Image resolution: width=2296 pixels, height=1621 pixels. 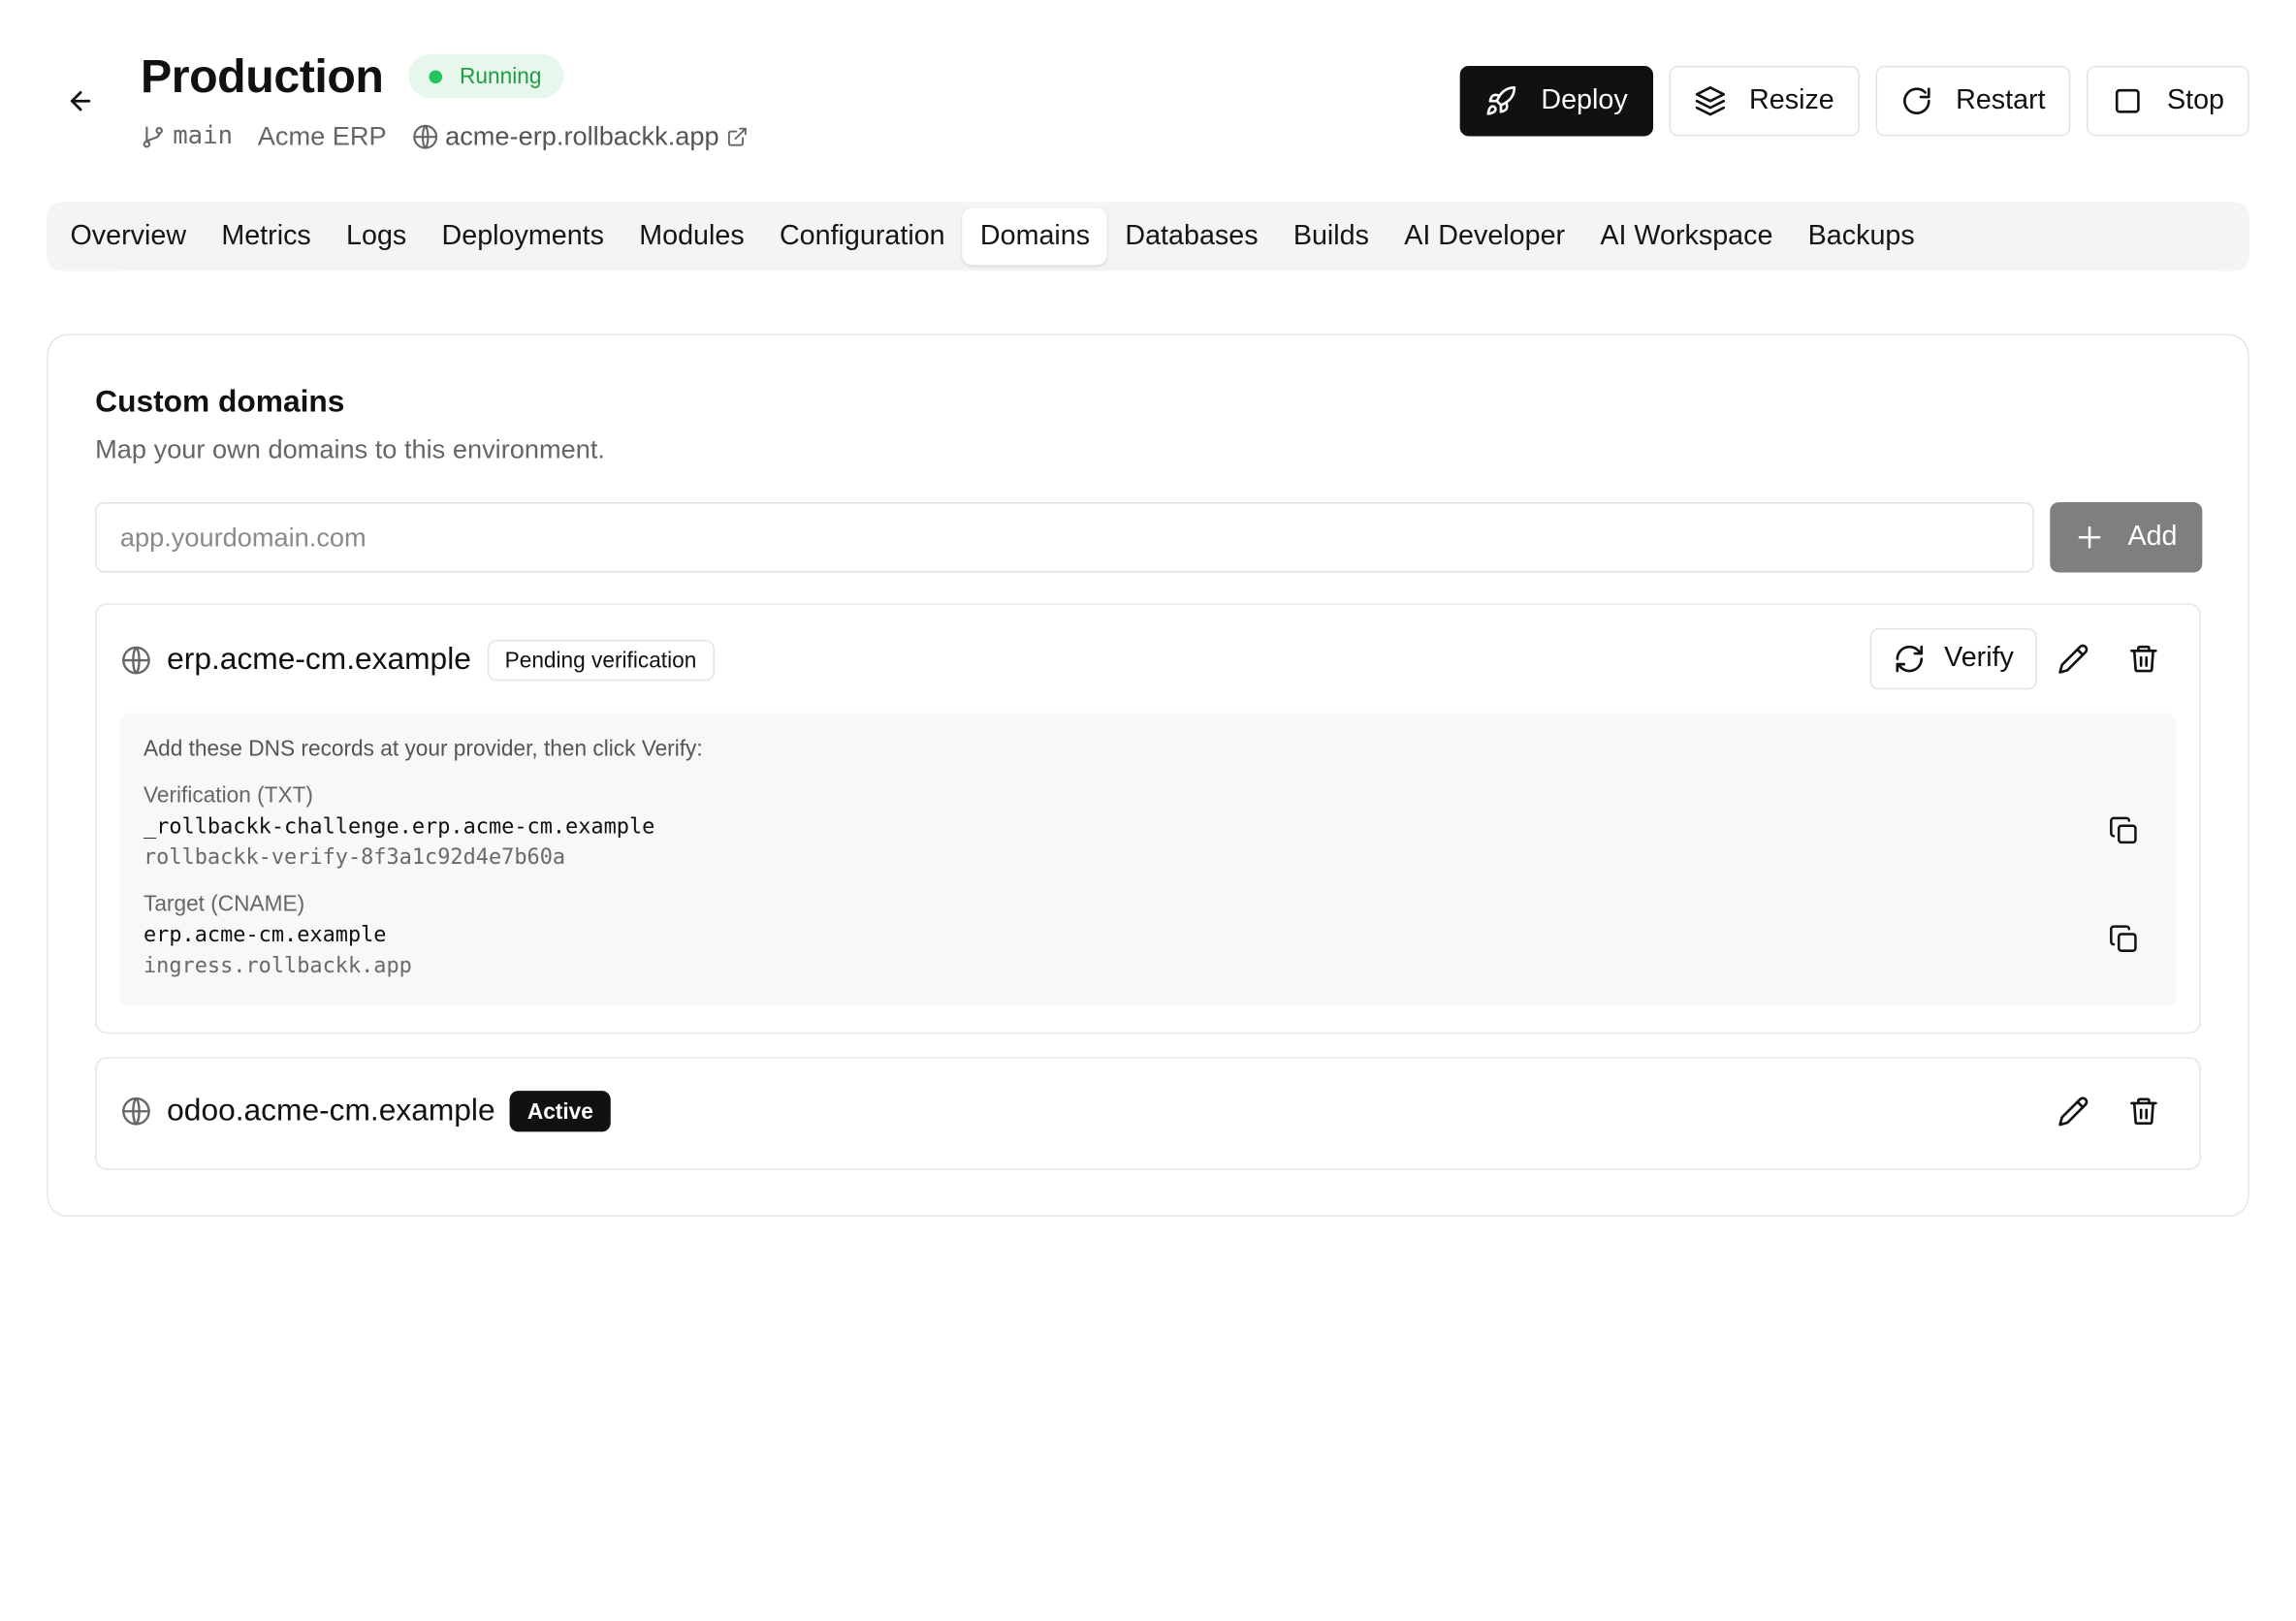 What do you see at coordinates (203, 136) in the screenshot?
I see `branch-name: main` at bounding box center [203, 136].